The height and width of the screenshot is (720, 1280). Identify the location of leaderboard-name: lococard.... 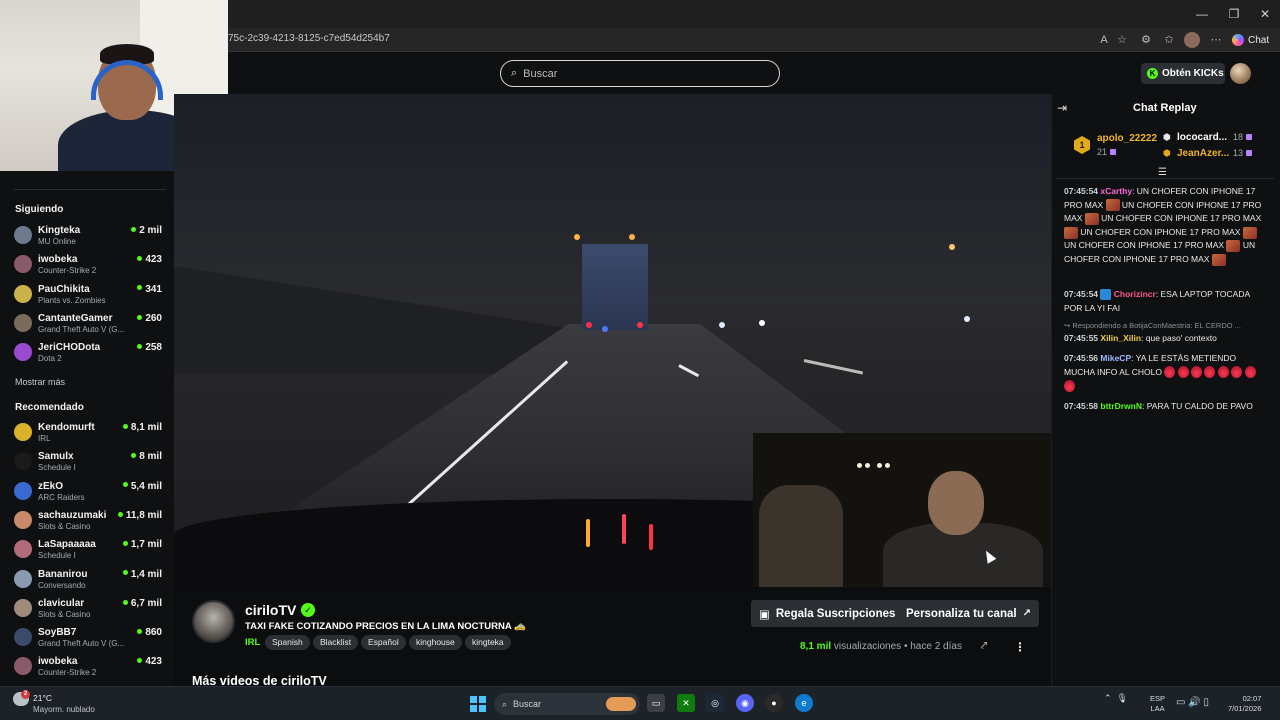
(1202, 137).